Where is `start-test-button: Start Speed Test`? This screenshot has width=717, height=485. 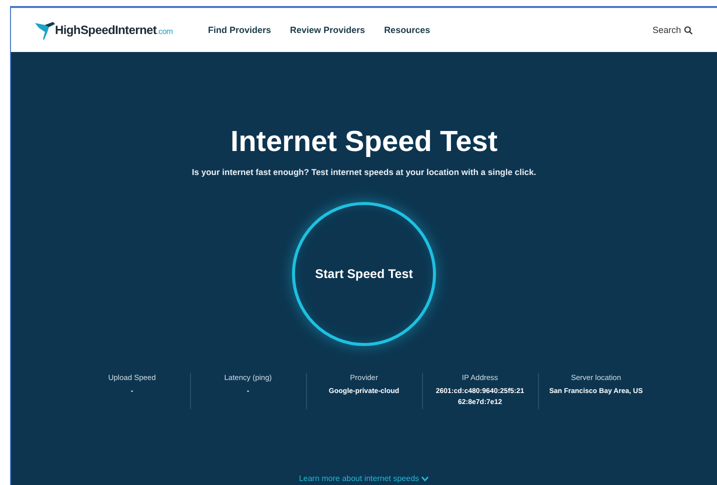 start-test-button: Start Speed Test is located at coordinates (364, 274).